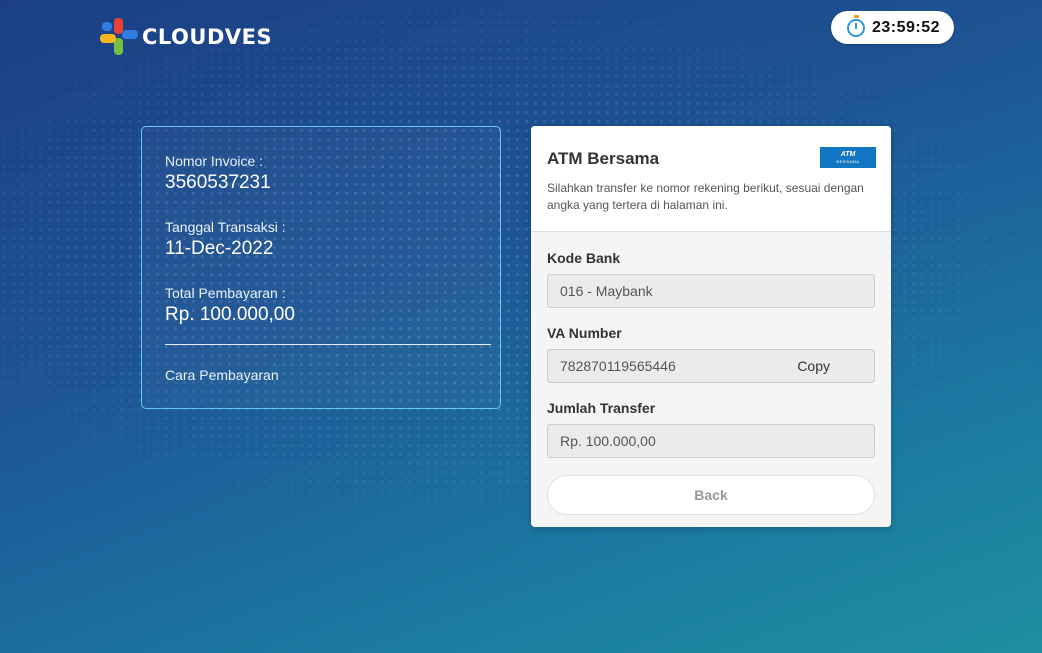 The width and height of the screenshot is (1042, 653). Describe the element at coordinates (218, 182) in the screenshot. I see `invoice-number-value: 3560537231` at that location.